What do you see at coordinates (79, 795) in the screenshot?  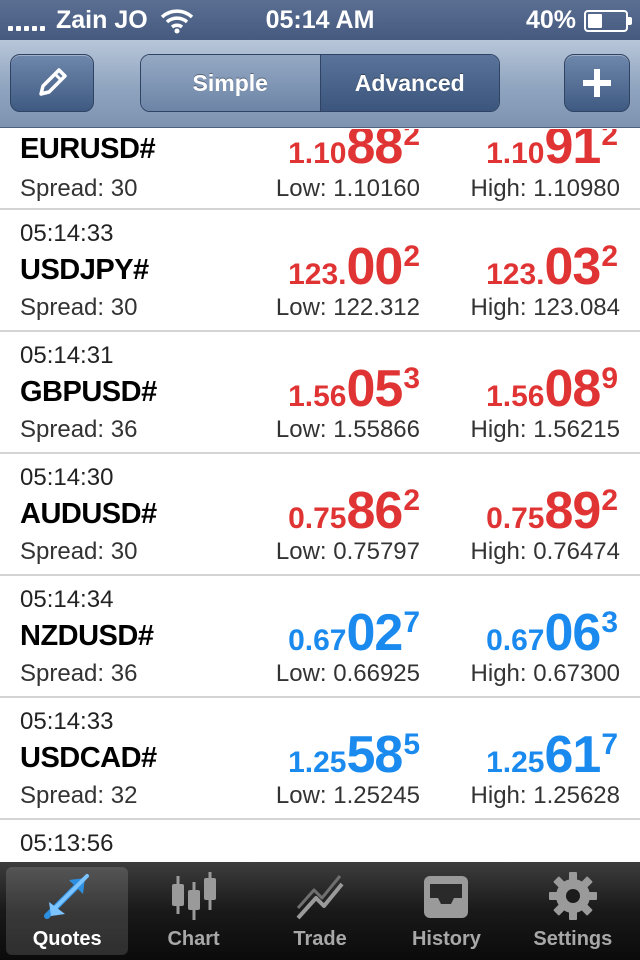 I see `spread-value: Spread: 32` at bounding box center [79, 795].